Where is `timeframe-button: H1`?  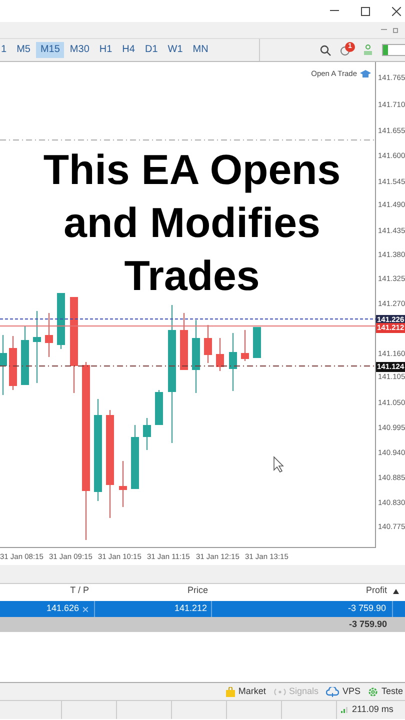
timeframe-button: H1 is located at coordinates (105, 50).